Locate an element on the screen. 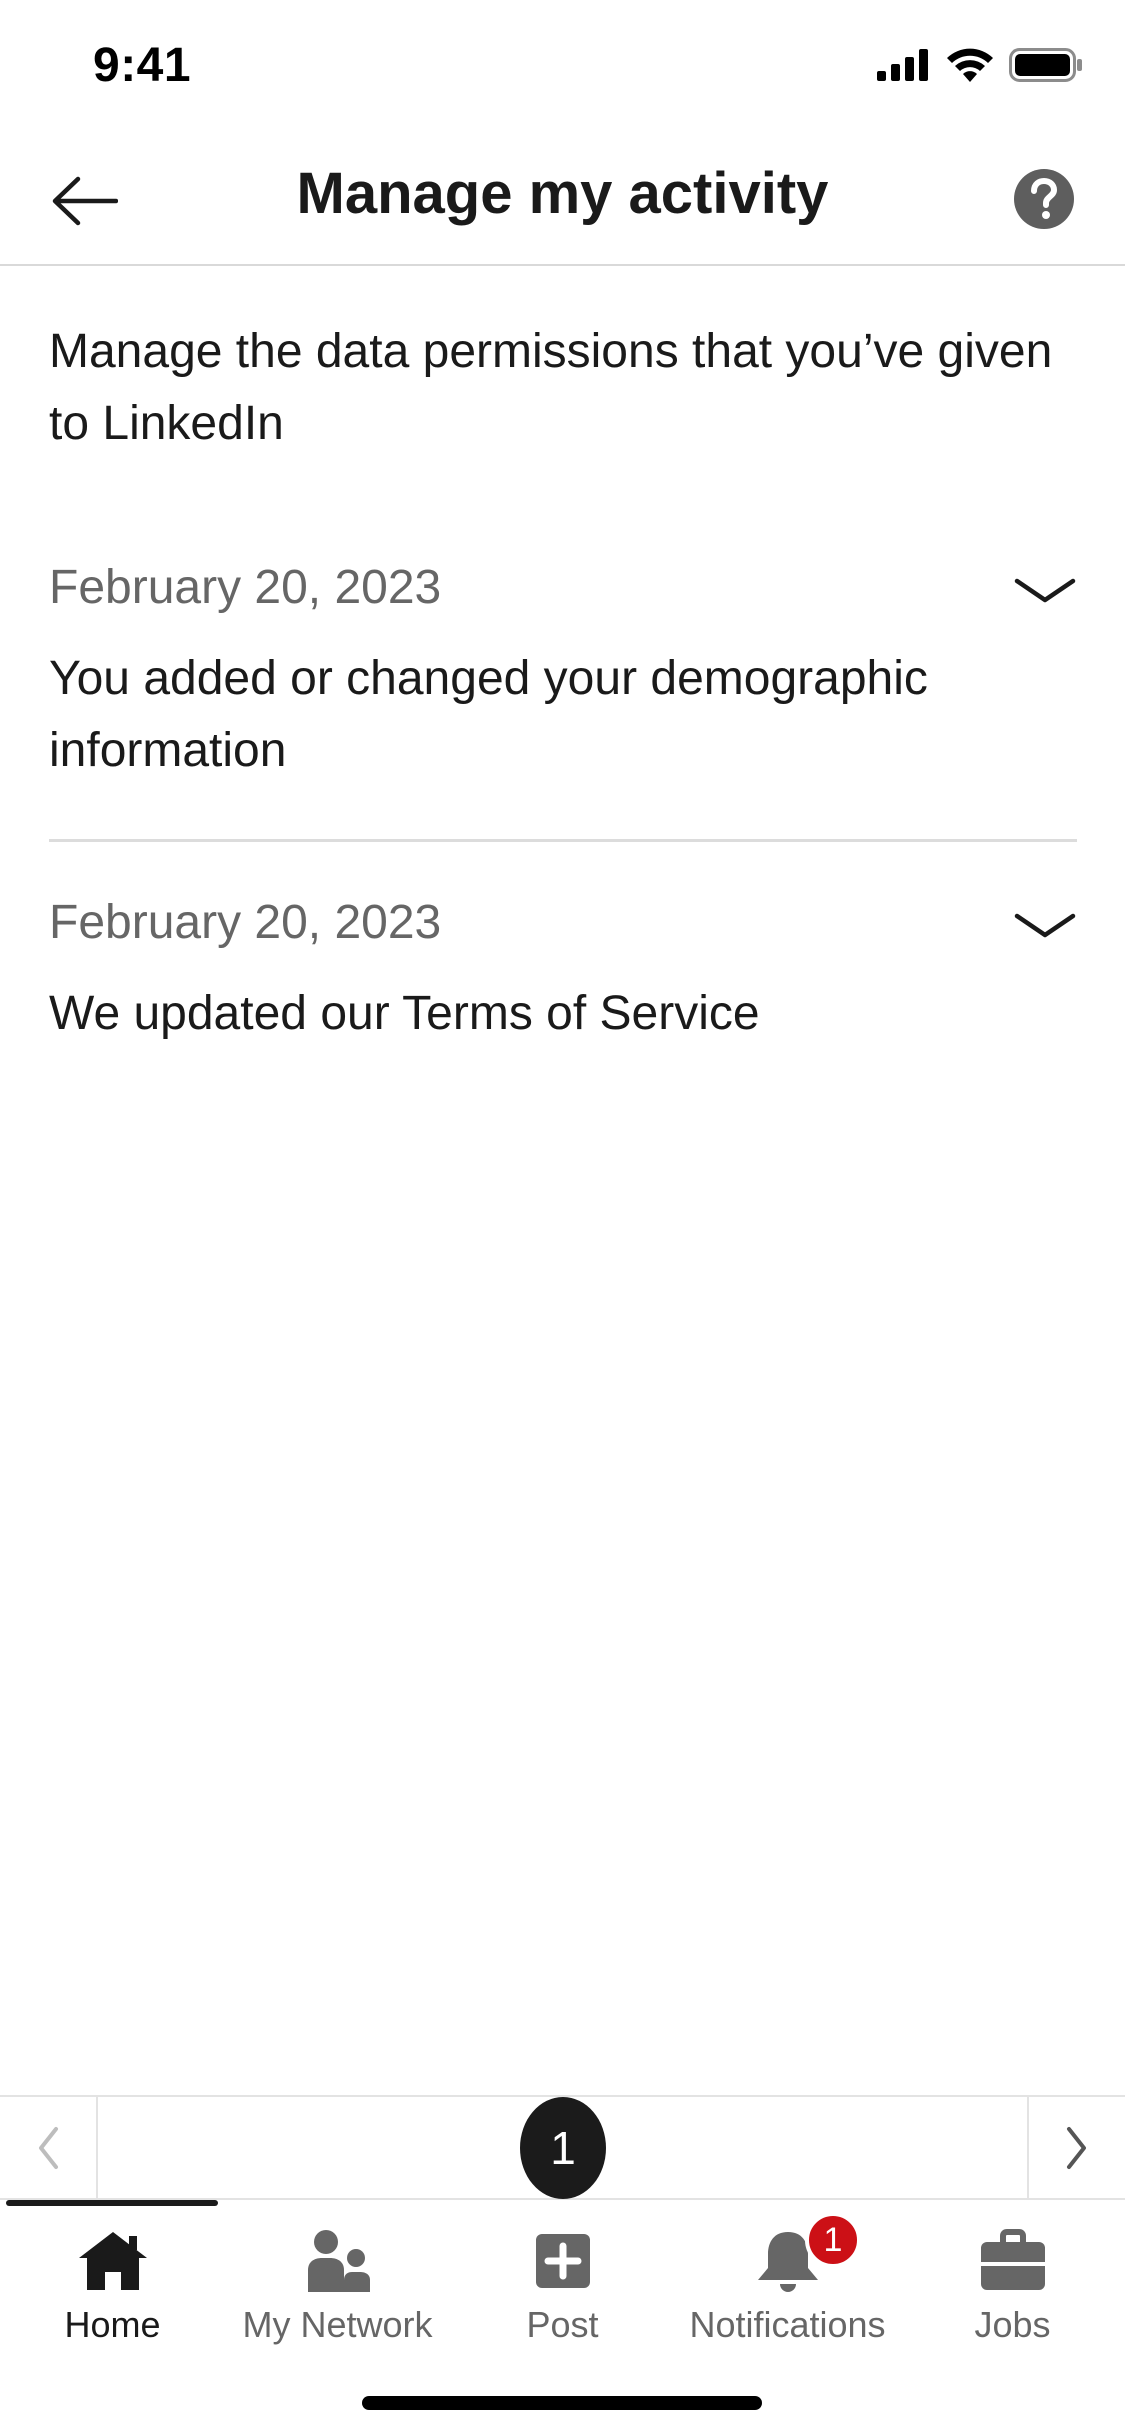 Image resolution: width=1125 pixels, height=2436 pixels. status-bar: 9:41 is located at coordinates (562, 68).